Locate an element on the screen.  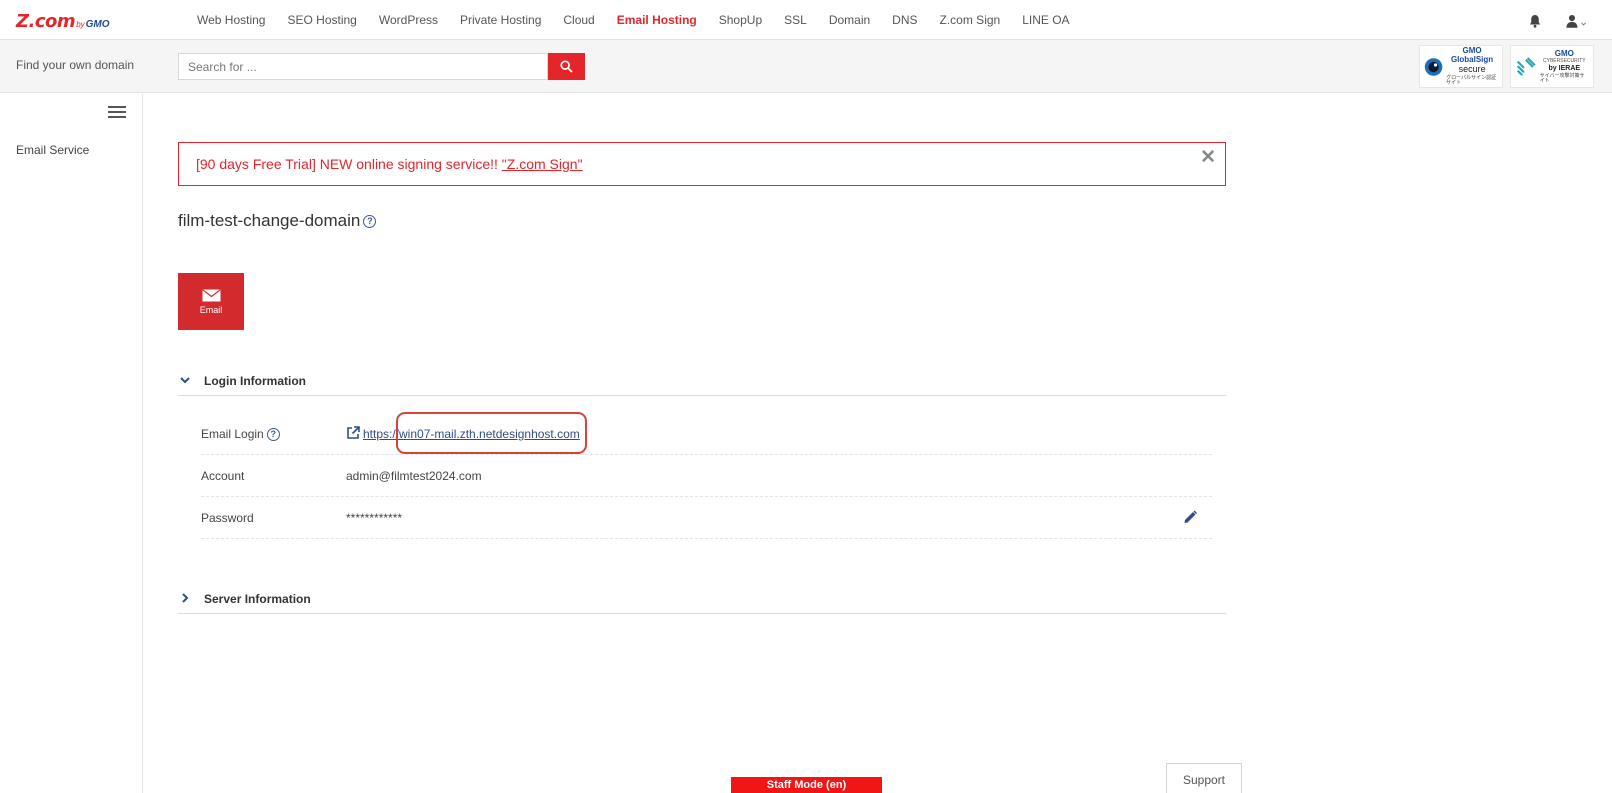
support-button: Support is located at coordinates (1204, 778).